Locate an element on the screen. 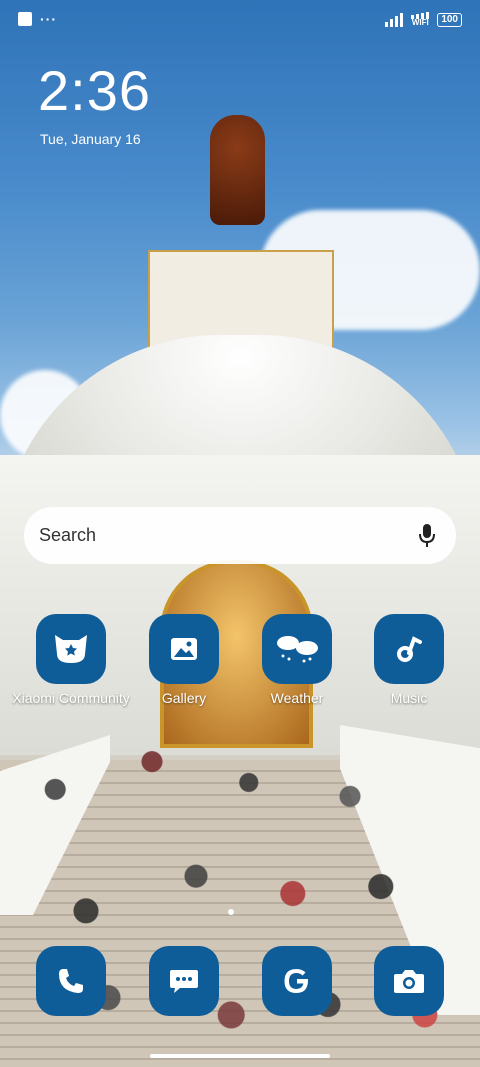 This screenshot has width=480, height=1067. dock-google-icon is located at coordinates (297, 981).